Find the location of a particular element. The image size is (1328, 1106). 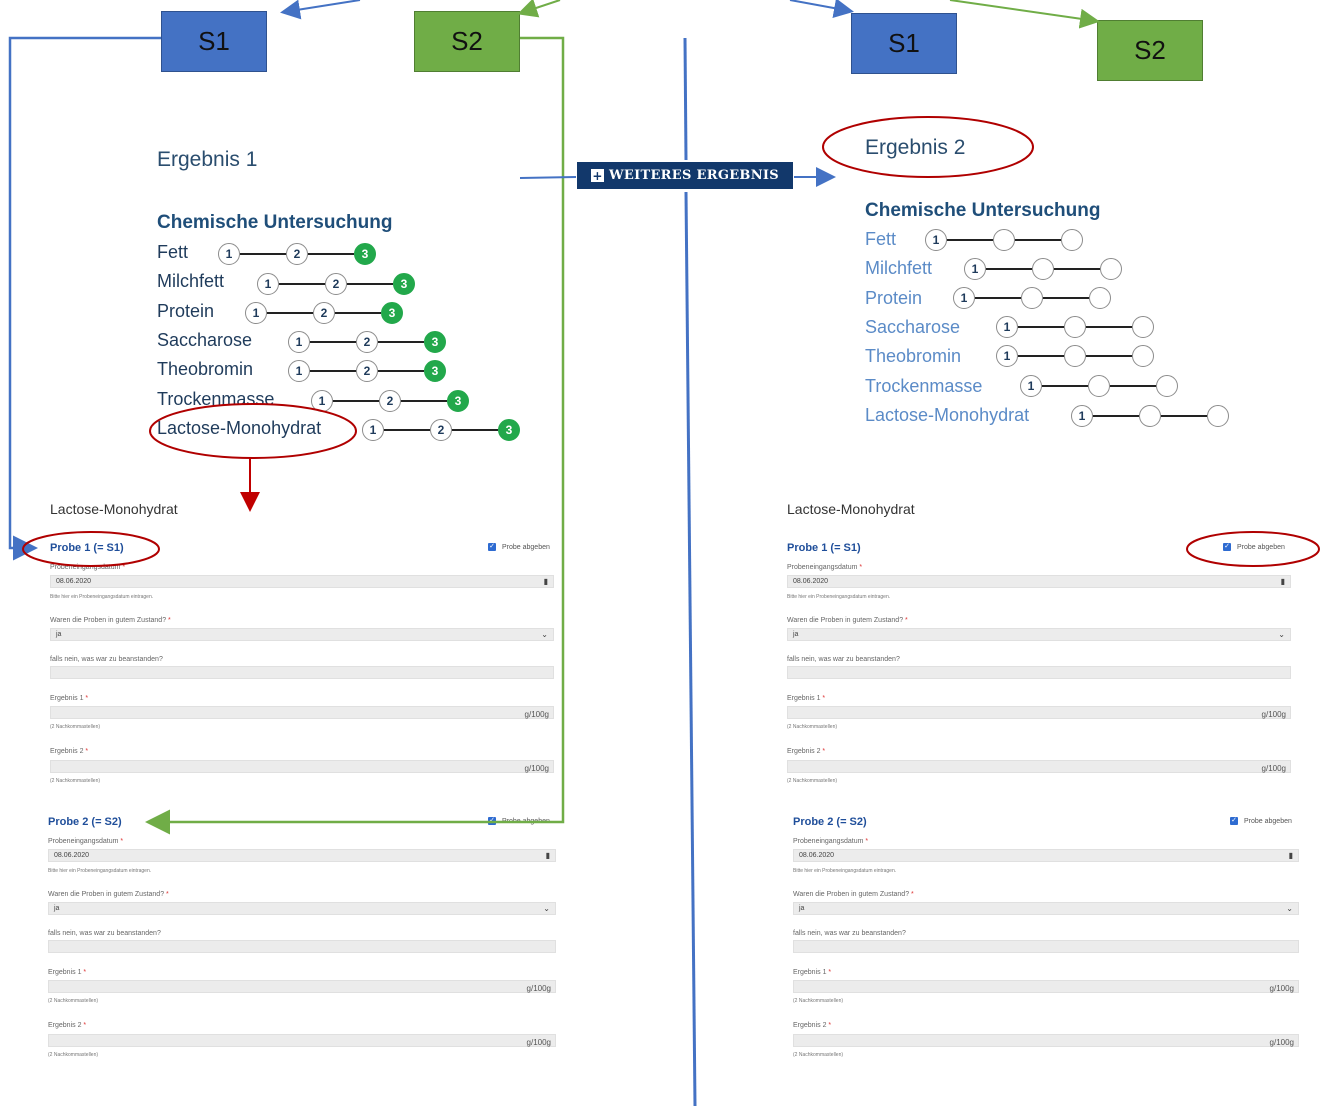

arrow-top-s2 is located at coordinates (539, 9).